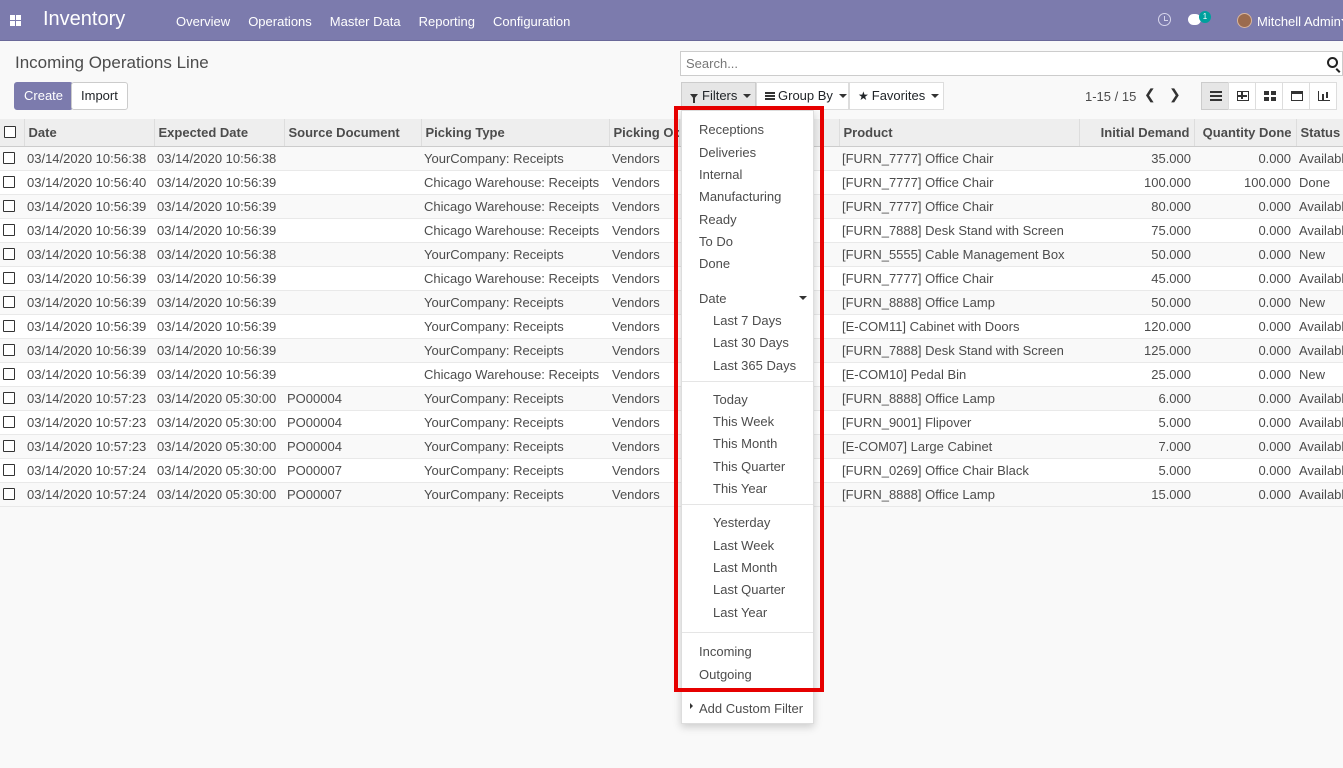 This screenshot has width=1343, height=768. What do you see at coordinates (751, 342) in the screenshot?
I see `date-last-30-days: Last 30 Days` at bounding box center [751, 342].